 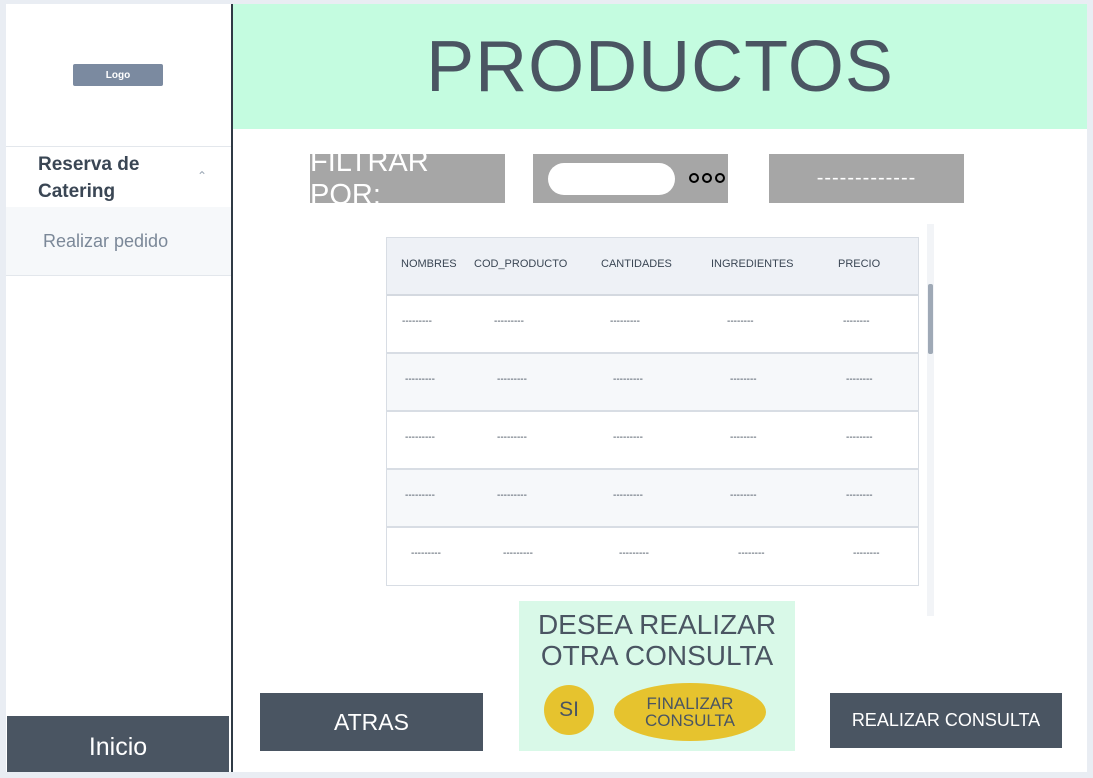 What do you see at coordinates (707, 178) in the screenshot?
I see `ellipsis-icon` at bounding box center [707, 178].